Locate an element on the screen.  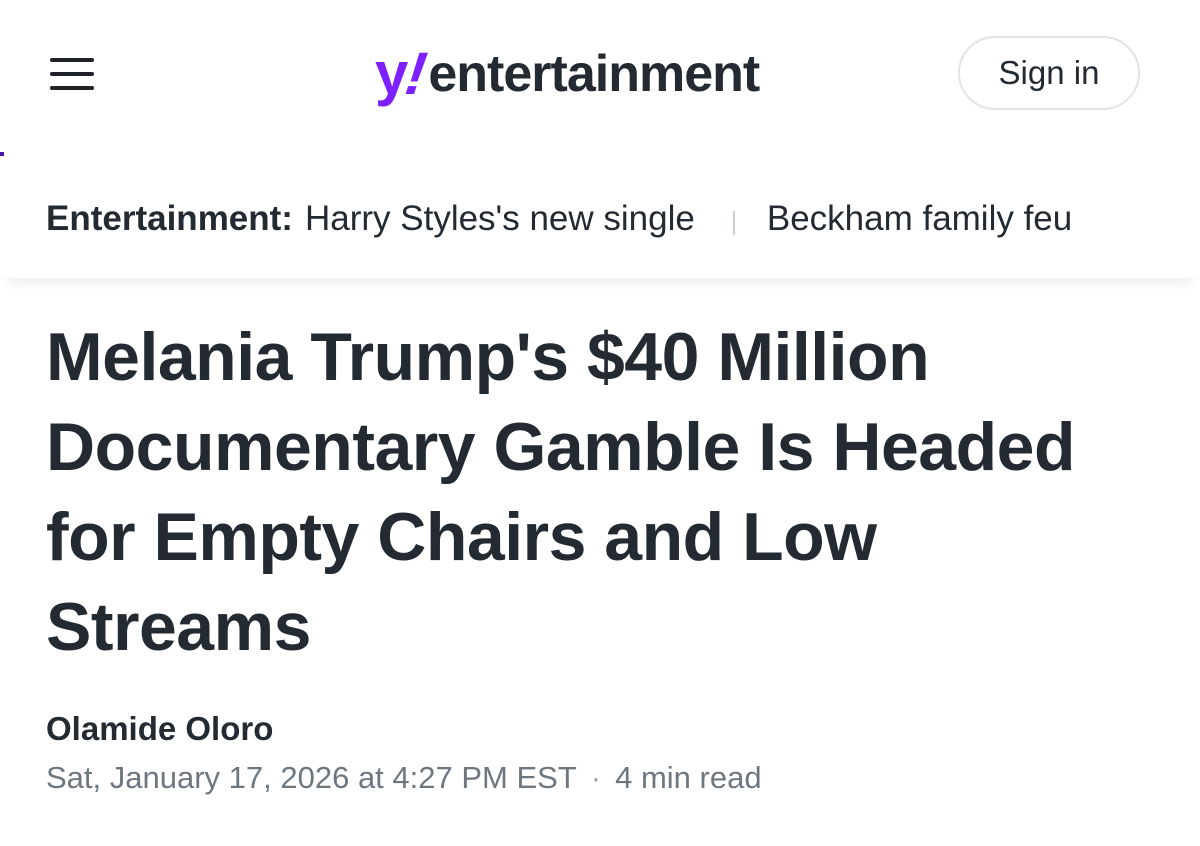
publish-date: Sat, January 17, 2026 at 4:27 PM EST is located at coordinates (311, 777).